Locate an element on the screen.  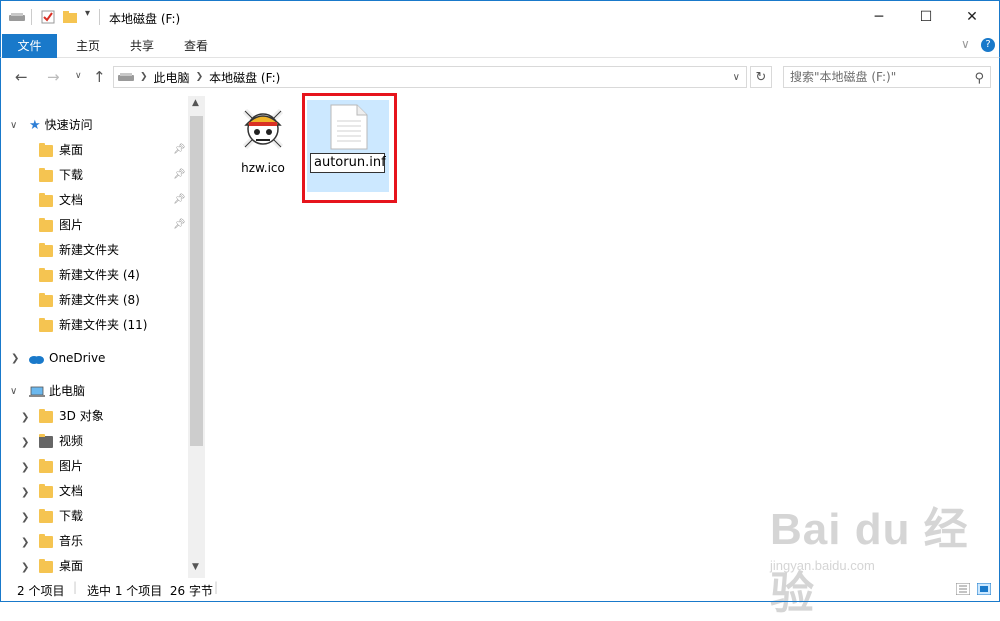
search-input: 搜索"本地磁盘 (F:)" ⚲ is located at coordinates (887, 77).